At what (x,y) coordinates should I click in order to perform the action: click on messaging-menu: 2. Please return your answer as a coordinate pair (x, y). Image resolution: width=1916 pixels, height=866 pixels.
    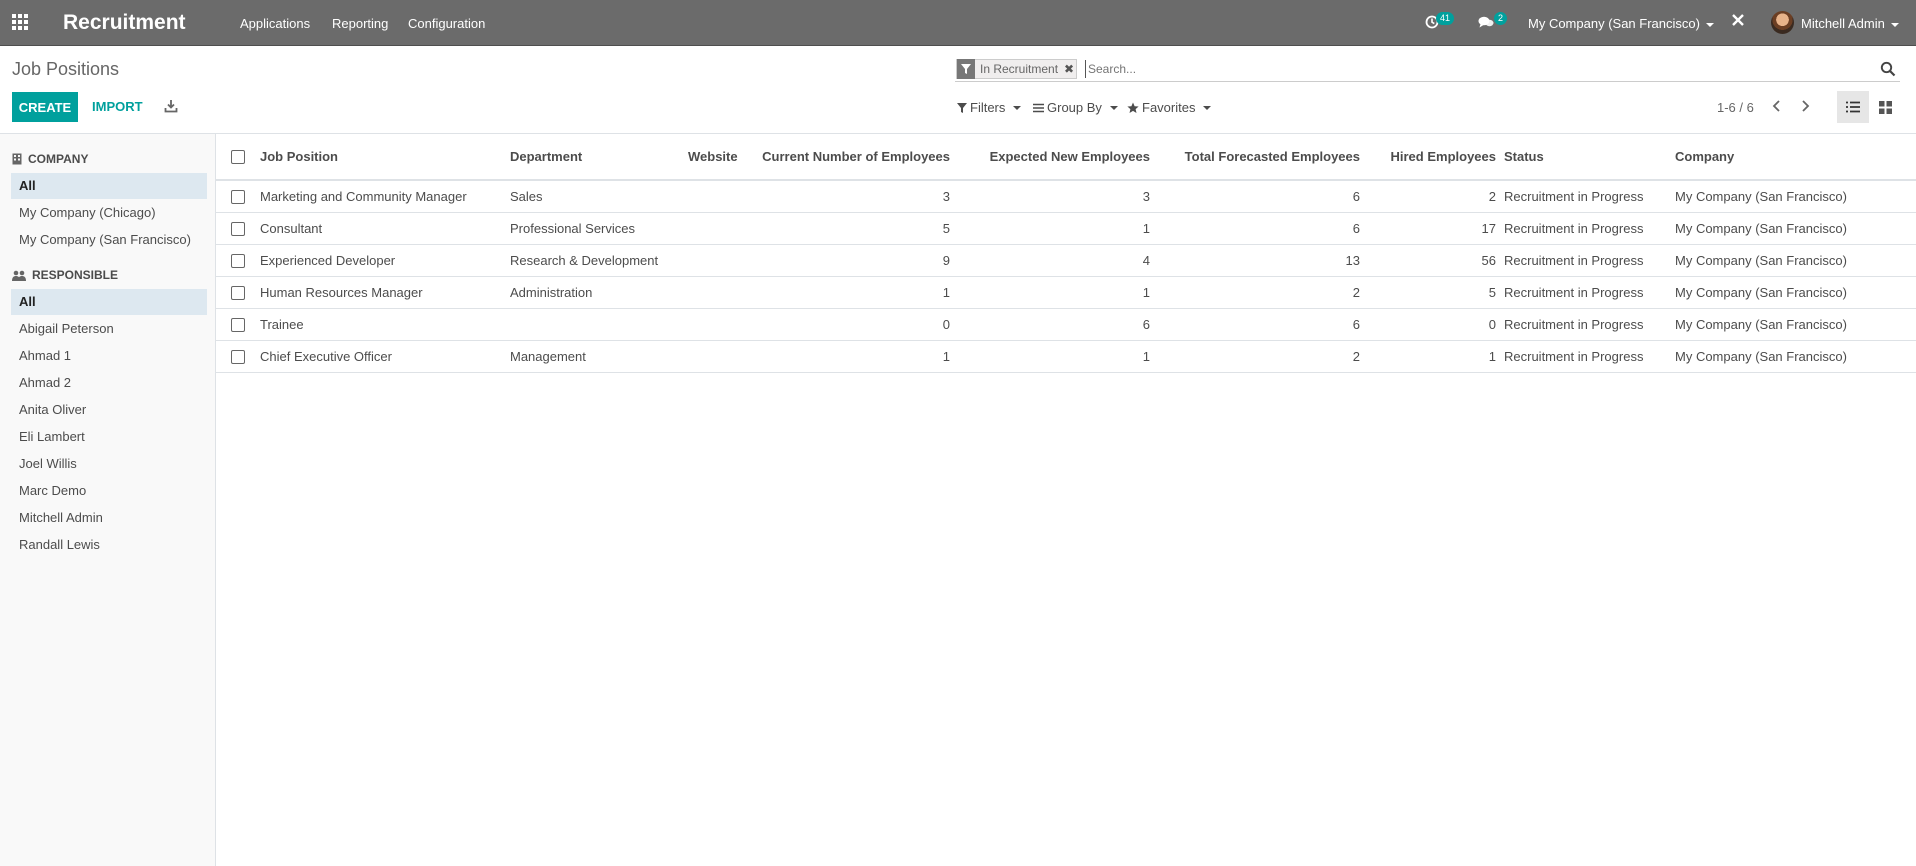
    Looking at the image, I should click on (1493, 22).